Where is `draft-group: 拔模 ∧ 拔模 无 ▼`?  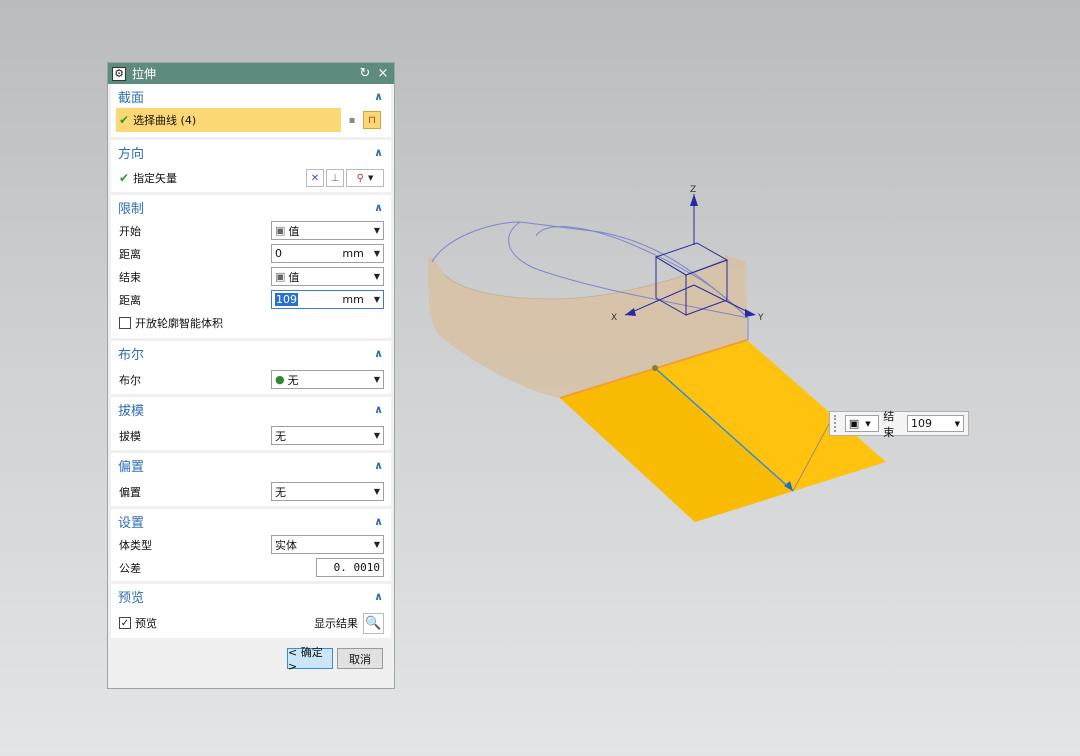 draft-group: 拔模 ∧ 拔模 无 ▼ is located at coordinates (251, 425).